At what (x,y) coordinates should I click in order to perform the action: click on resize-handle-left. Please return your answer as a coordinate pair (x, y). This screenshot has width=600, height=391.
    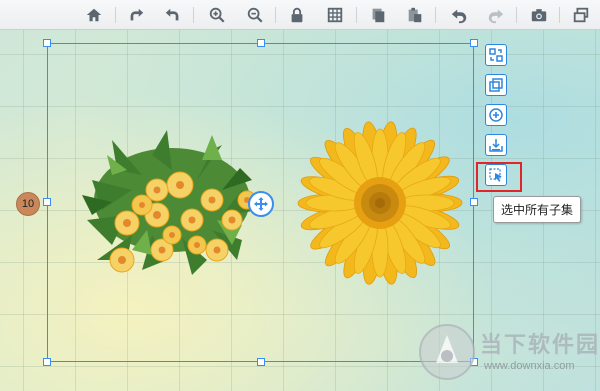
    Looking at the image, I should click on (47, 202).